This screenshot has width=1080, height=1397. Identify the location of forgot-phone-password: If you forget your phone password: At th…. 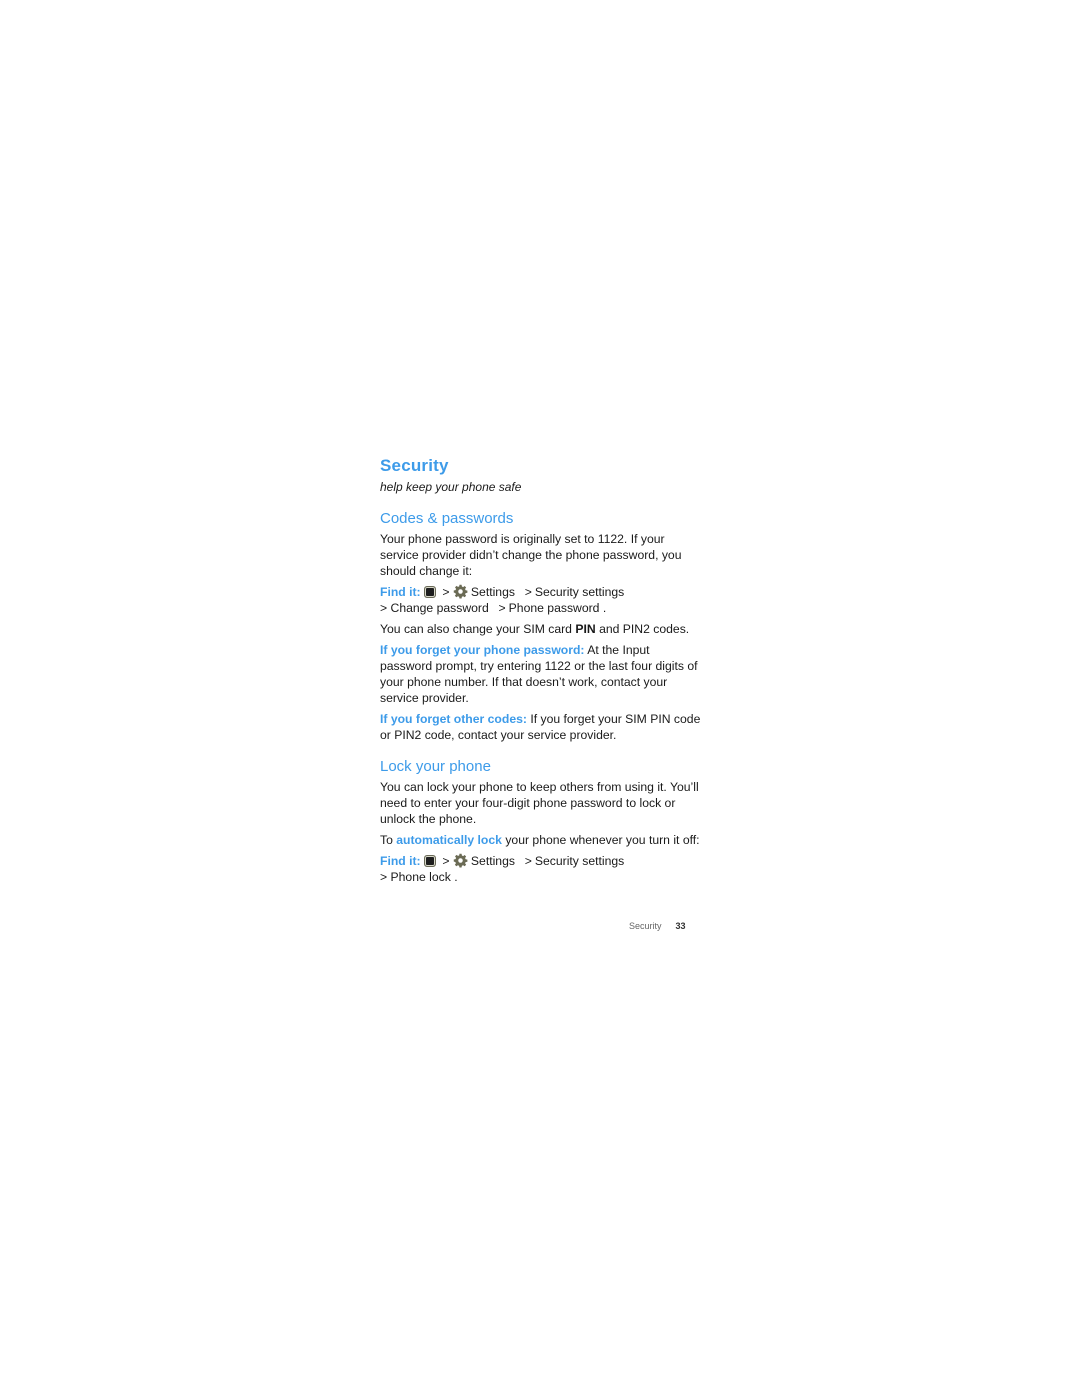
(542, 674).